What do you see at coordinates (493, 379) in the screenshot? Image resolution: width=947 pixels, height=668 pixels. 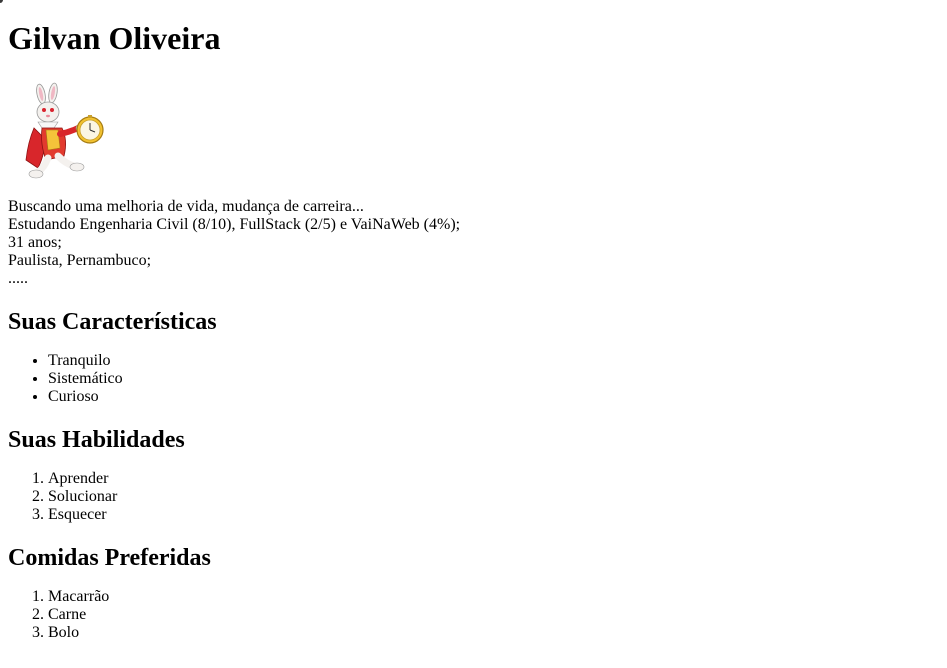 I see `list-item: Sistemático` at bounding box center [493, 379].